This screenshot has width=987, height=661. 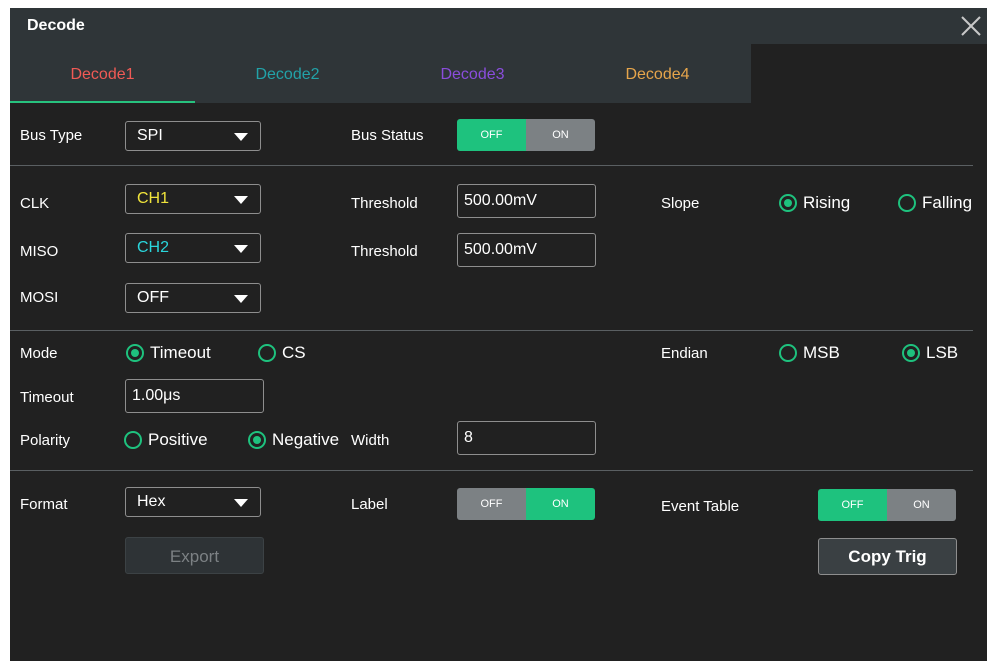 I want to click on slope-rising-radio: Rising, so click(x=814, y=203).